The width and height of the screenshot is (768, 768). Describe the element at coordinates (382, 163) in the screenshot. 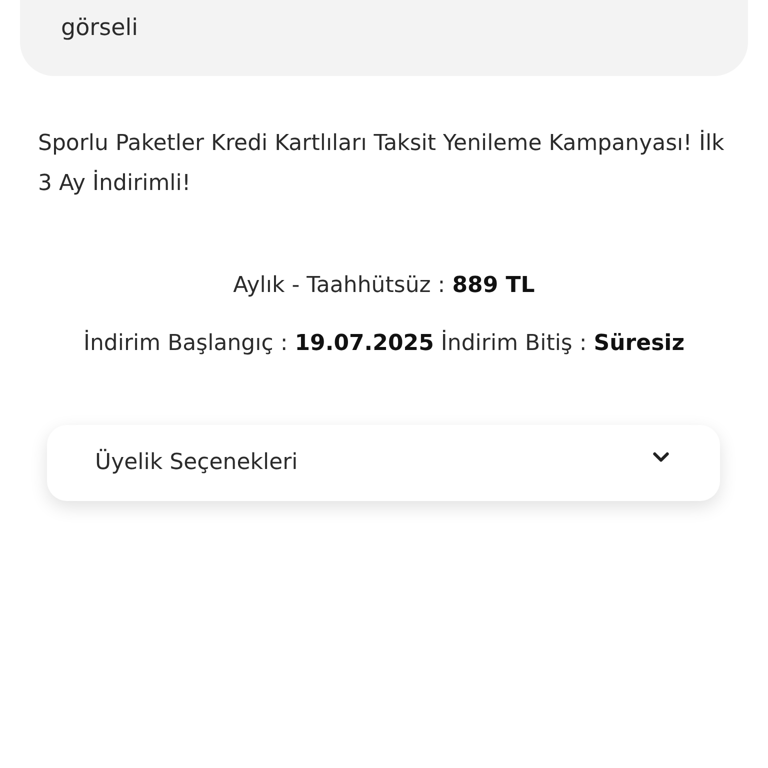

I see `campaign-description: Sporlu Paketler Kredi Kartlıları Taksit Yenileme Kampanyası! İlk 3 Ay İndirimli!` at that location.